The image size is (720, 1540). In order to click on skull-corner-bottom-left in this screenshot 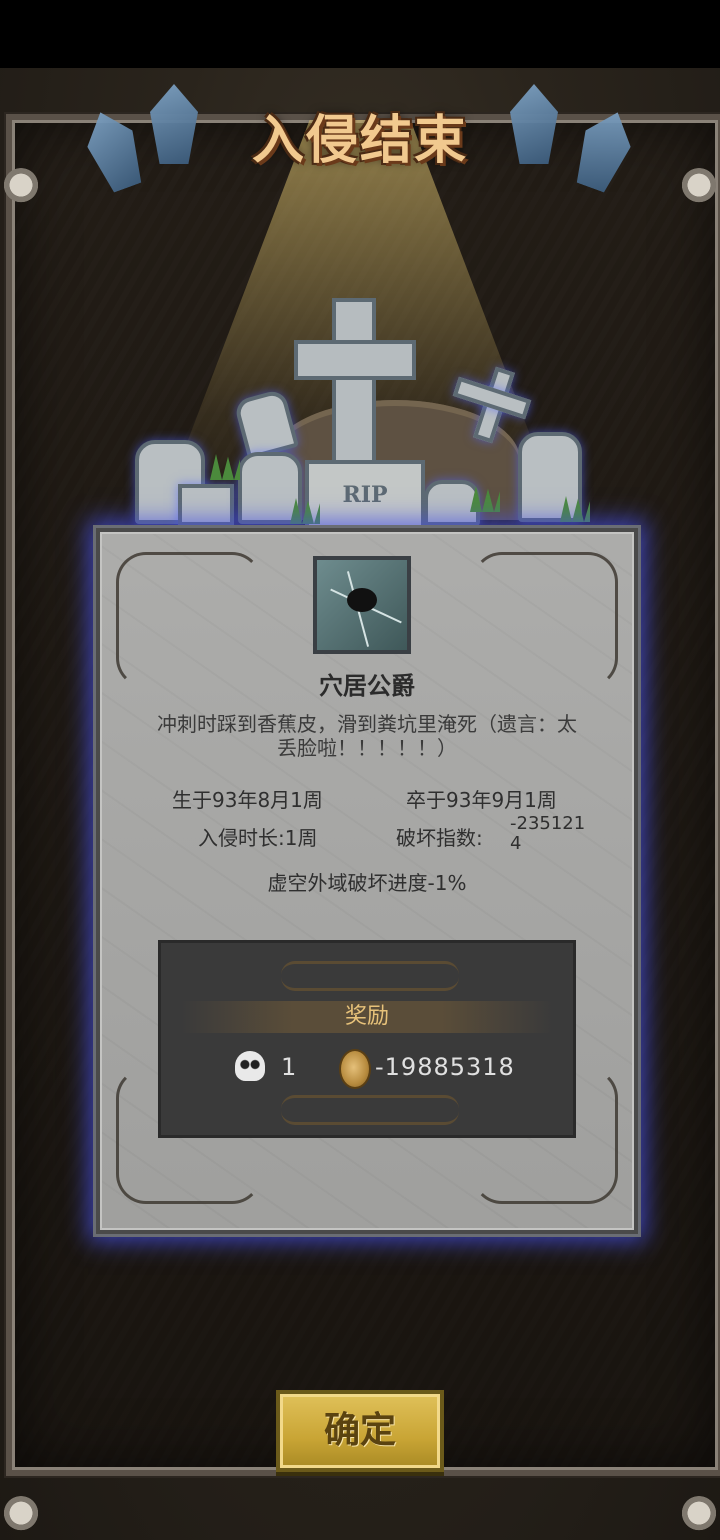, I will do `click(21, 1515)`.